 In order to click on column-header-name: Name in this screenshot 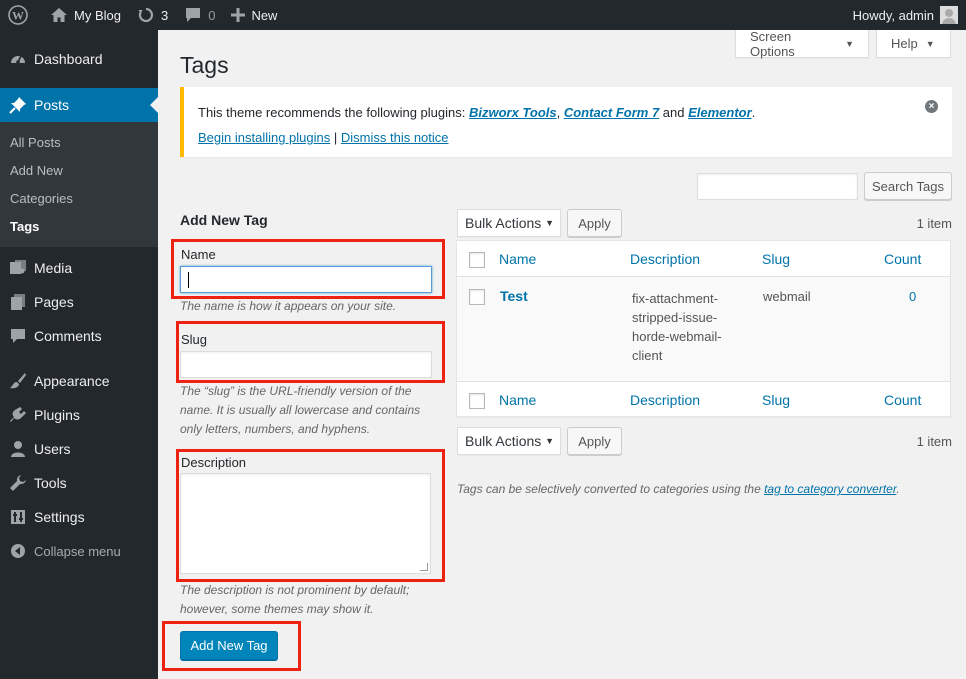, I will do `click(517, 259)`.